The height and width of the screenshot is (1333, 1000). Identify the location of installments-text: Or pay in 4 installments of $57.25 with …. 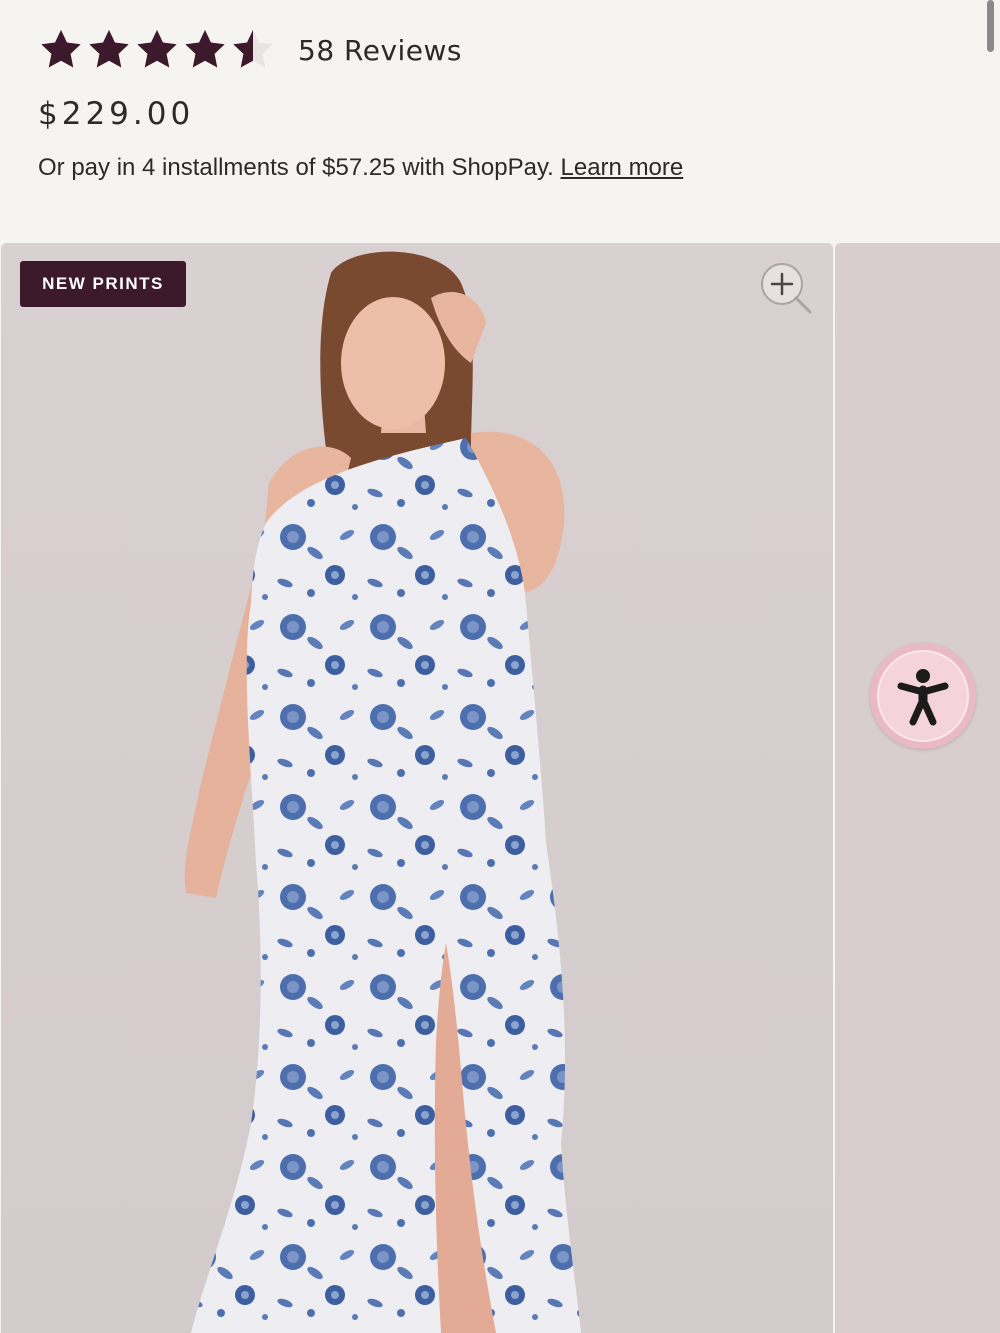
(296, 167).